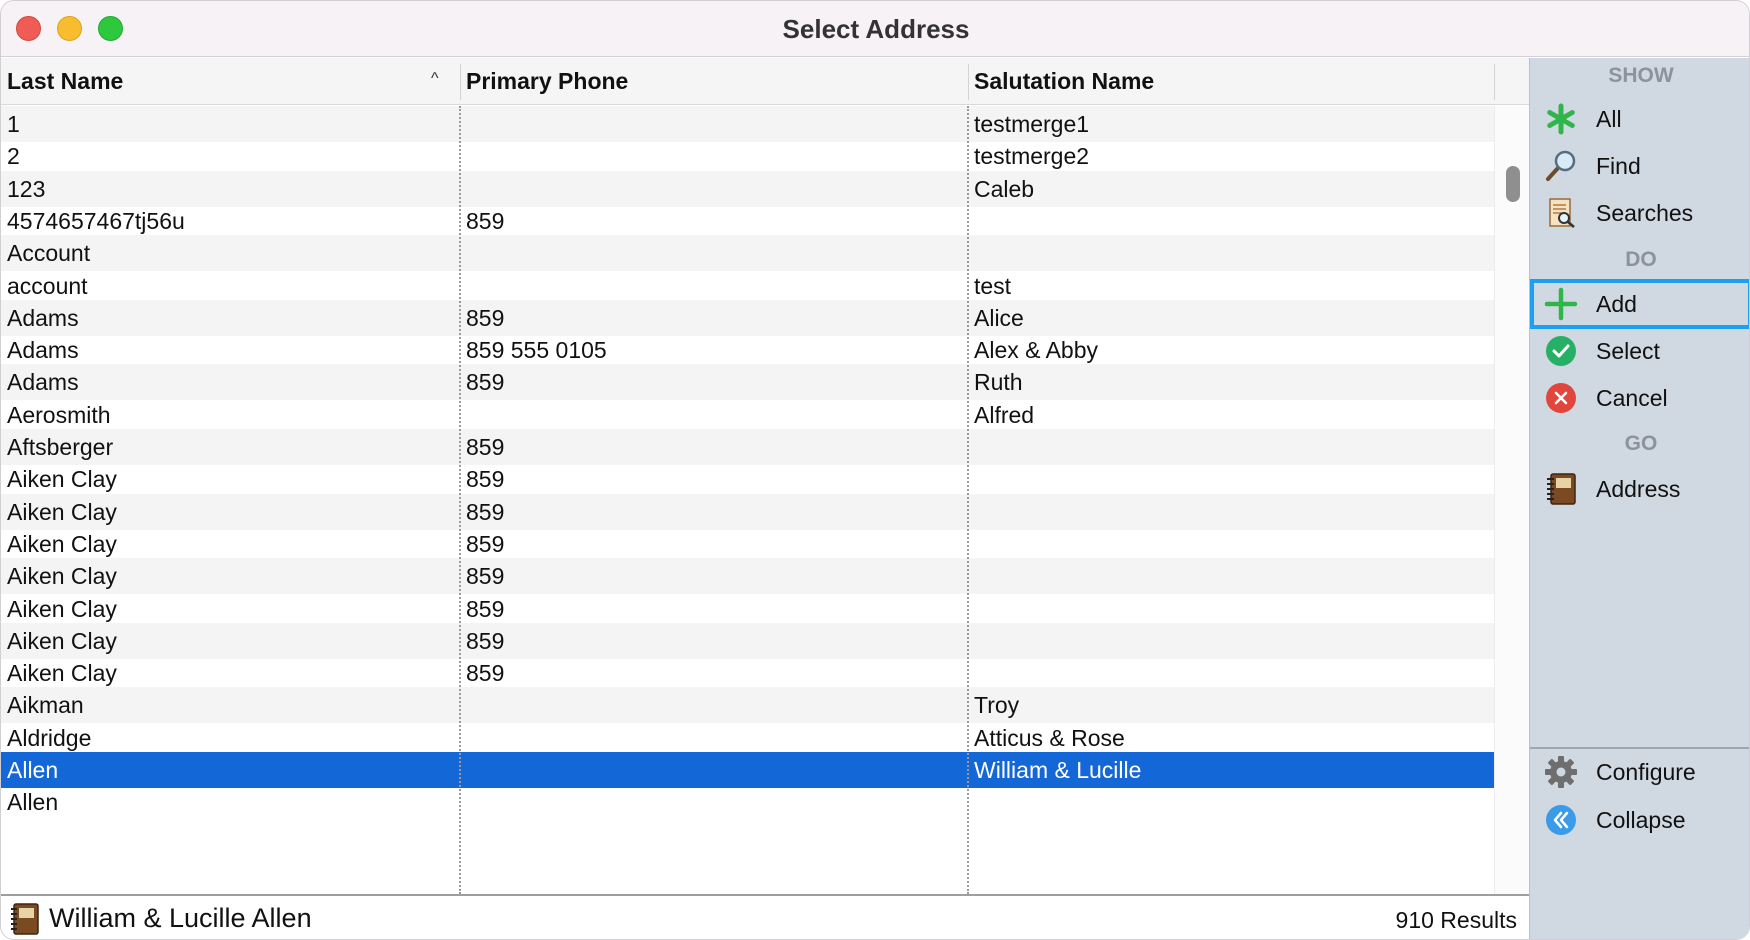  I want to click on column-header-label: Salutation Name, so click(1064, 81).